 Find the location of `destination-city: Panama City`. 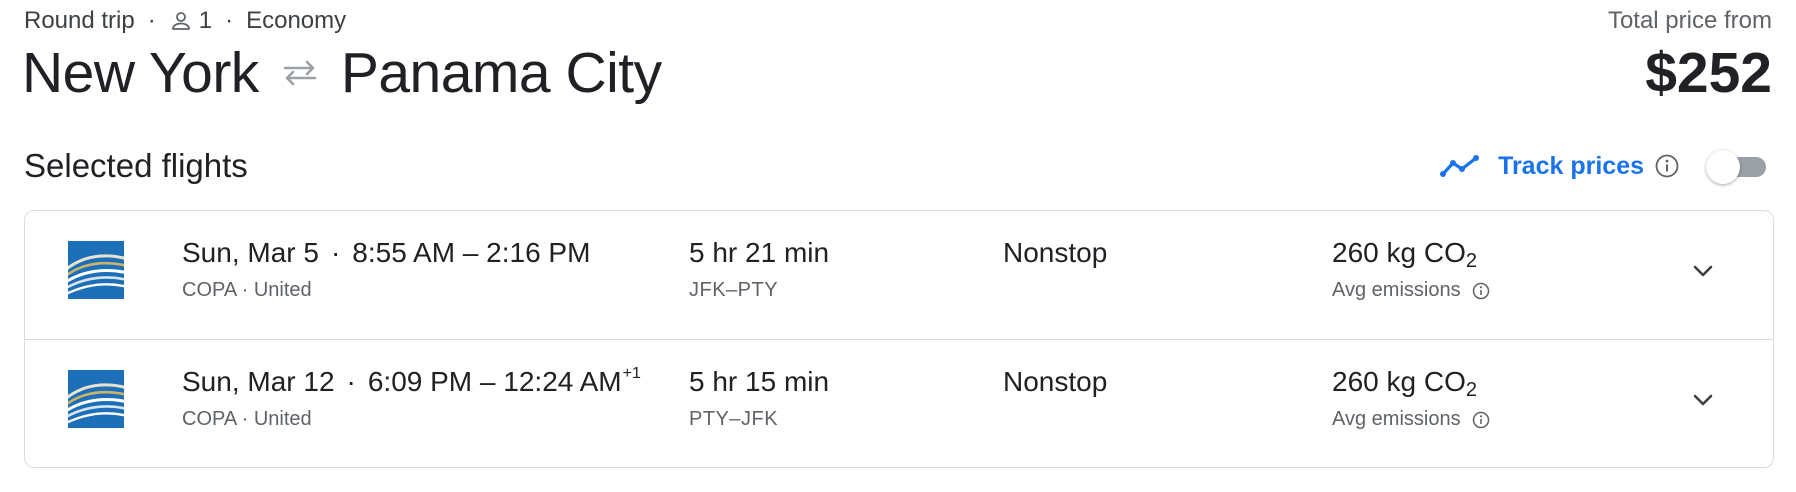

destination-city: Panama City is located at coordinates (501, 73).